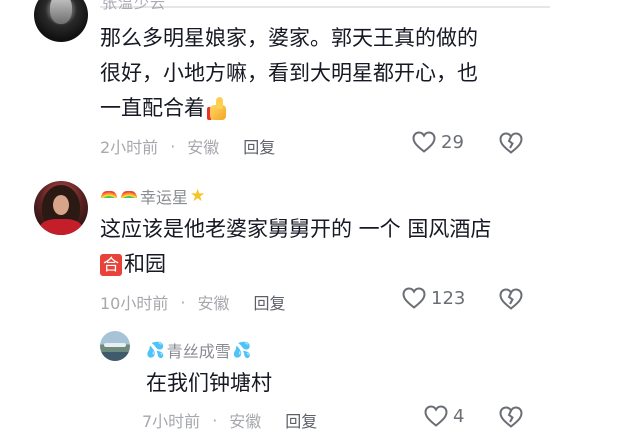 This screenshot has height=433, width=640. What do you see at coordinates (209, 383) in the screenshot?
I see `comment-3-text-line-1: 在我们钟塘村` at bounding box center [209, 383].